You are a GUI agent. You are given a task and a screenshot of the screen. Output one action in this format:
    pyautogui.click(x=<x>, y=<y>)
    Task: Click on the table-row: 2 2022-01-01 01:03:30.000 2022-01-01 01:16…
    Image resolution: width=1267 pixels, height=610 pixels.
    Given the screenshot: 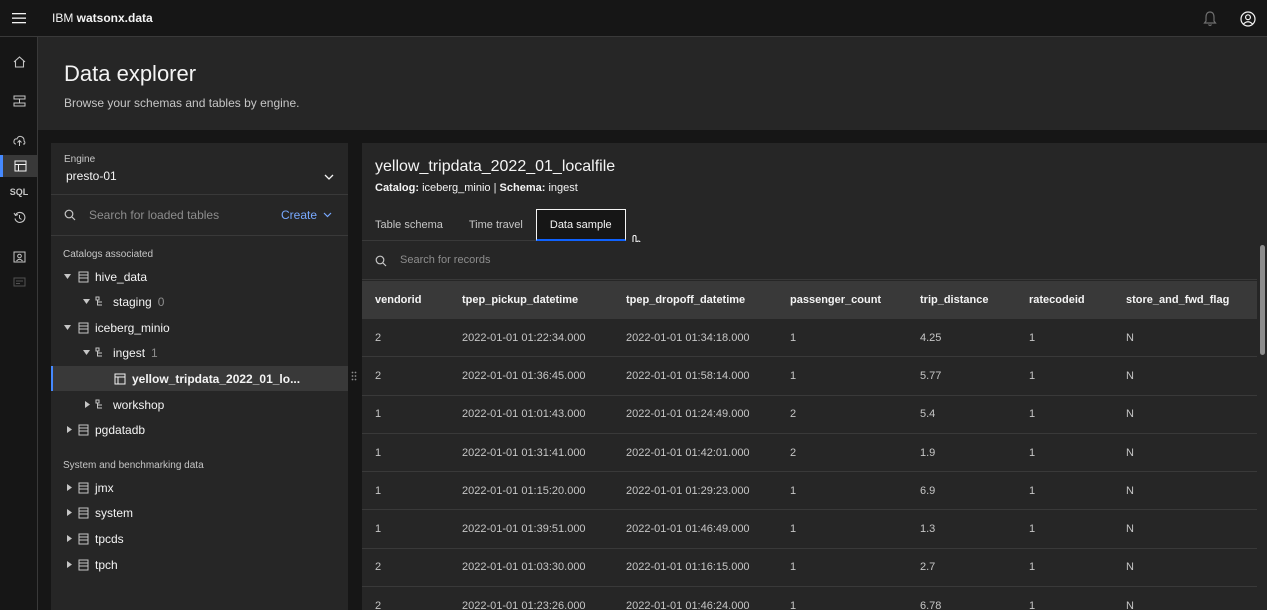 What is the action you would take?
    pyautogui.click(x=809, y=568)
    